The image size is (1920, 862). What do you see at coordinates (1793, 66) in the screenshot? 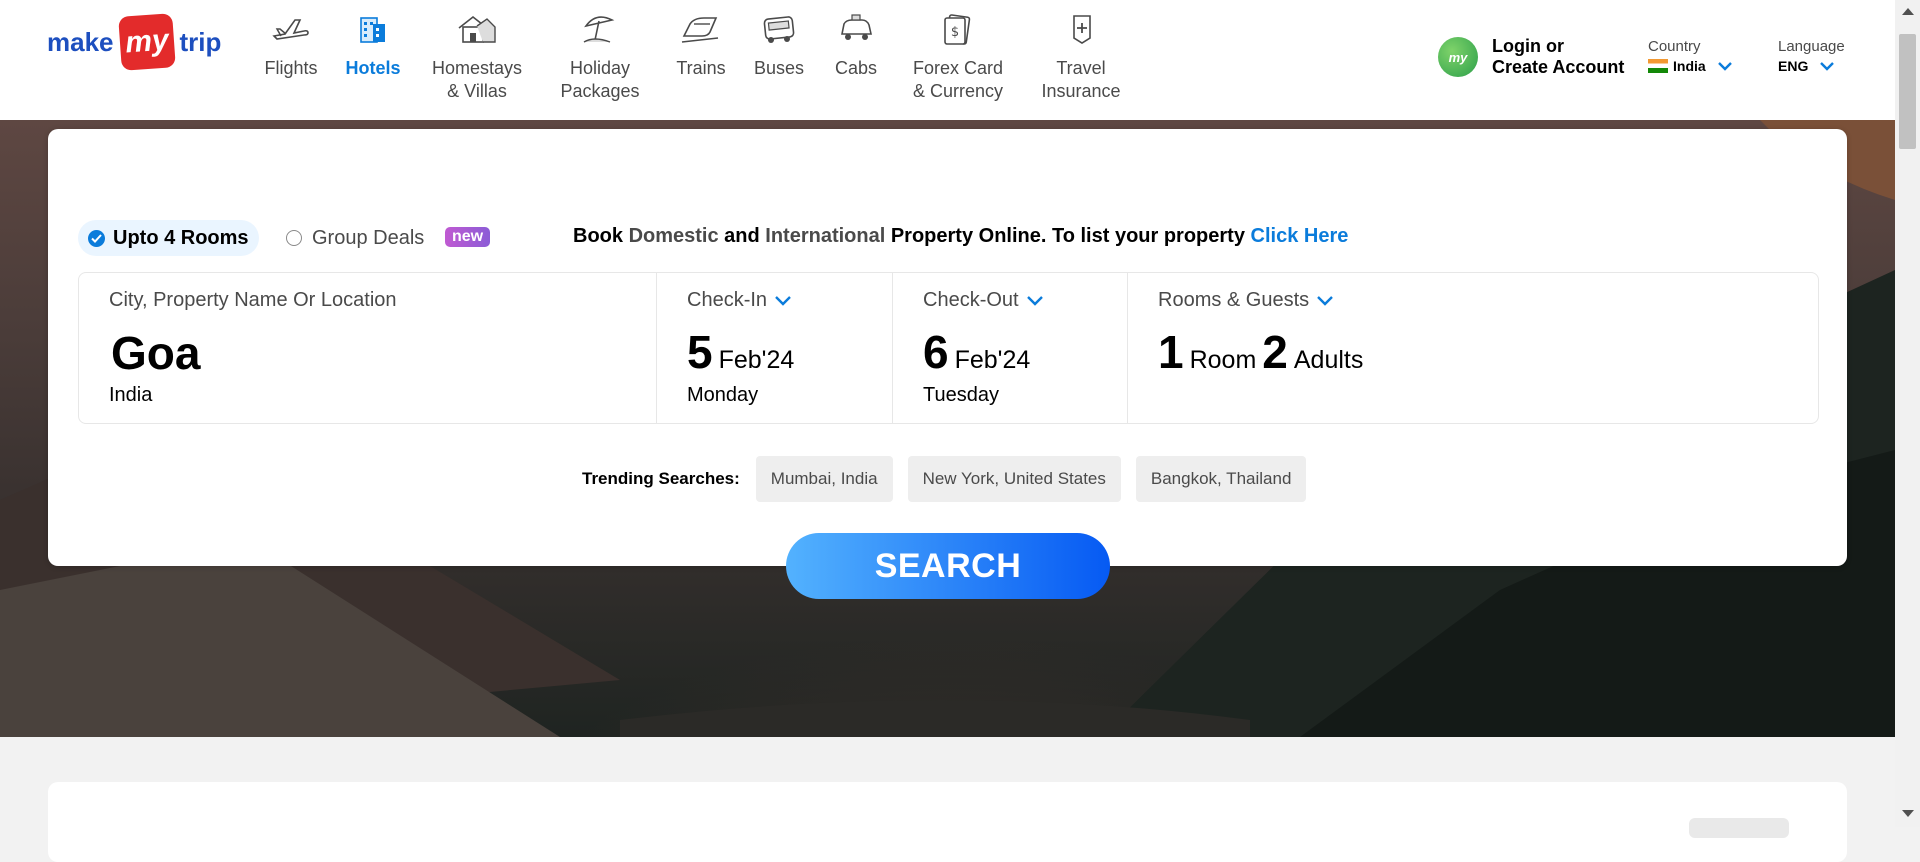
I see `language-value-text: ENG` at bounding box center [1793, 66].